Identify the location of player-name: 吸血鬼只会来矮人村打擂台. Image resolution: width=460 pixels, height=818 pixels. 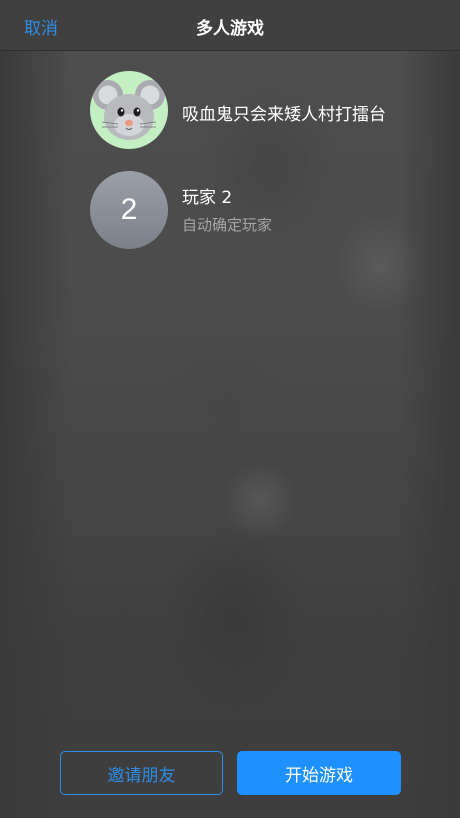
(284, 115).